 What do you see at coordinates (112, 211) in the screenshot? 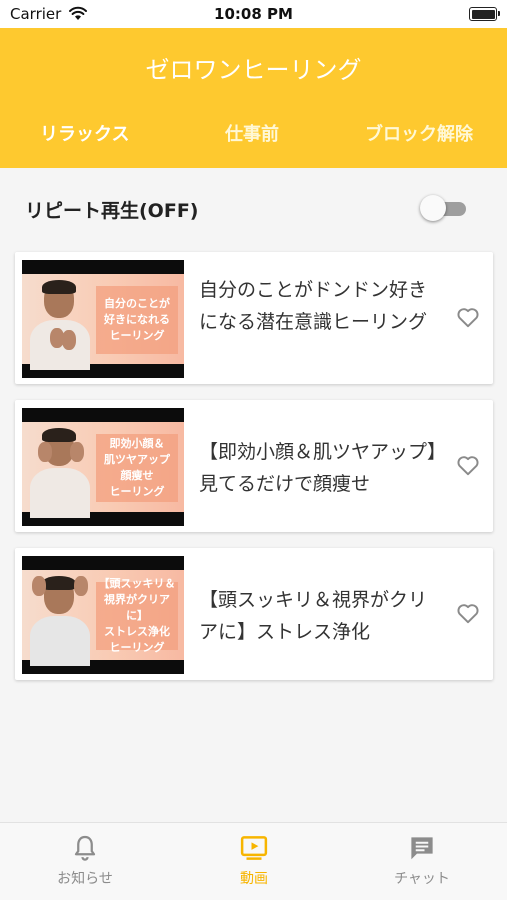
I see `repeat-playback-label: リピート再生(OFF)` at bounding box center [112, 211].